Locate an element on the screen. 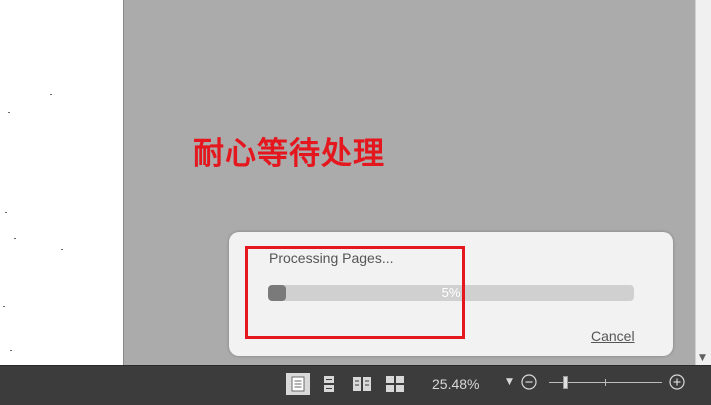 This screenshot has width=711, height=405. cancel-button: Cancel is located at coordinates (613, 336).